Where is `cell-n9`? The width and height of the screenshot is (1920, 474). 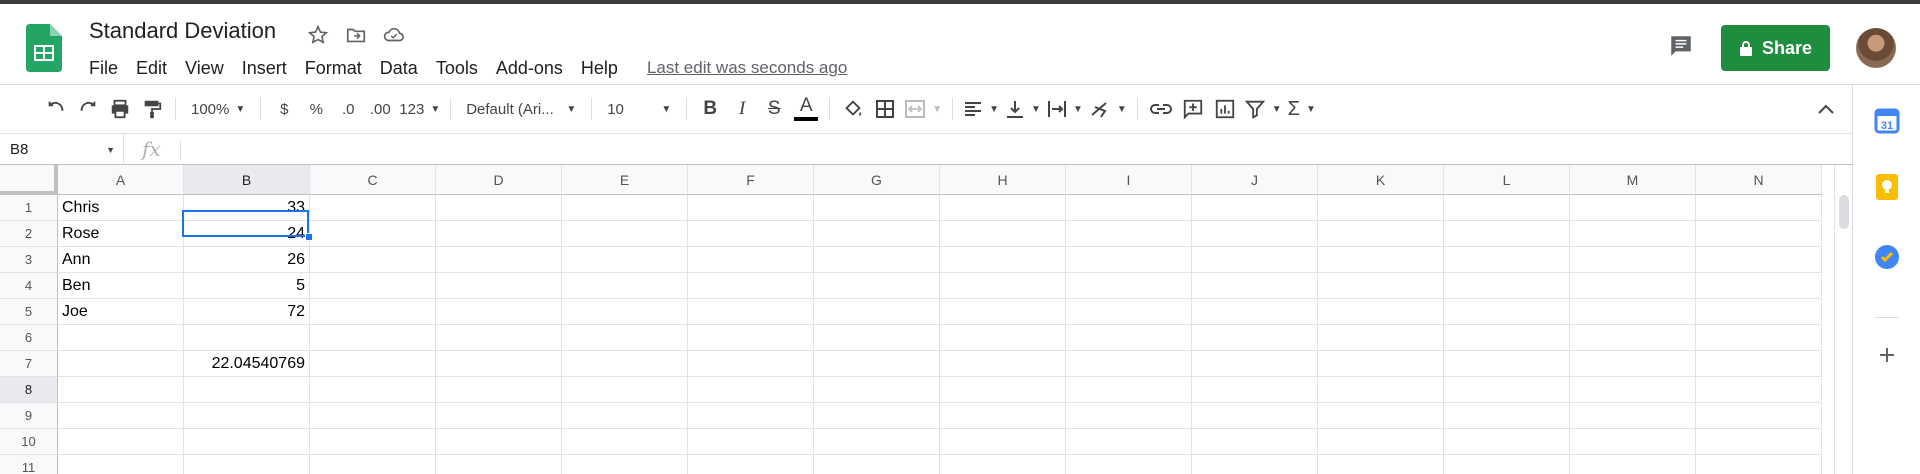 cell-n9 is located at coordinates (1759, 416).